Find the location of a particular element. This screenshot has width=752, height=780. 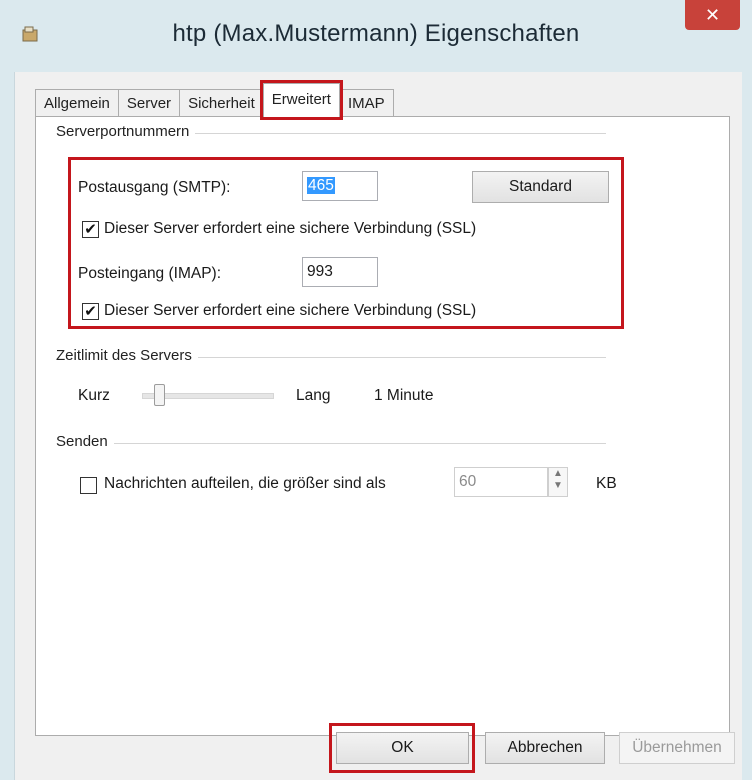

tab-sicherheit: Sicherheit is located at coordinates (221, 103).